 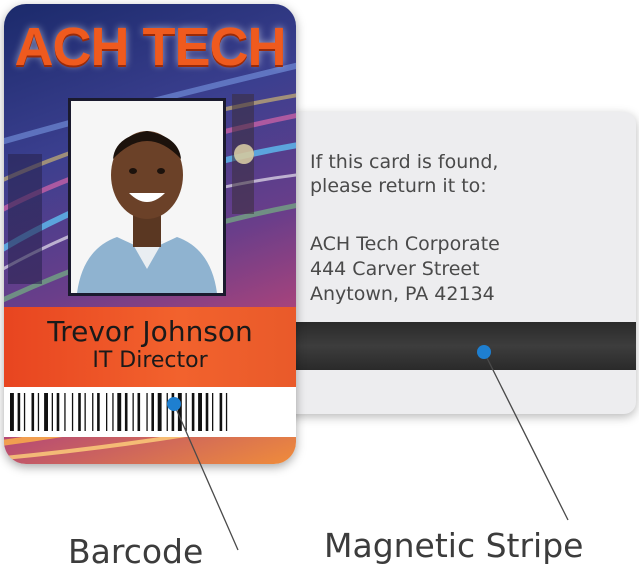 I want to click on barcode-callout-line, so click(x=206, y=477).